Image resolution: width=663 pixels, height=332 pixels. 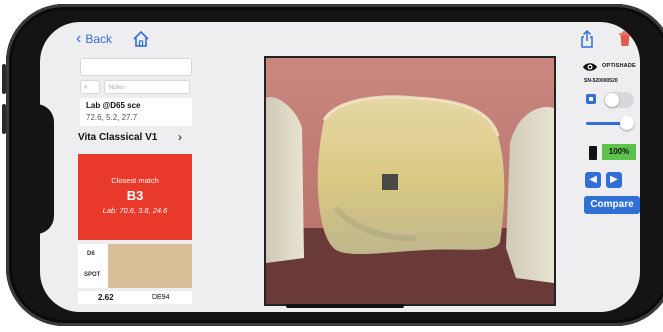 I want to click on delta-label: DE94, so click(x=161, y=297).